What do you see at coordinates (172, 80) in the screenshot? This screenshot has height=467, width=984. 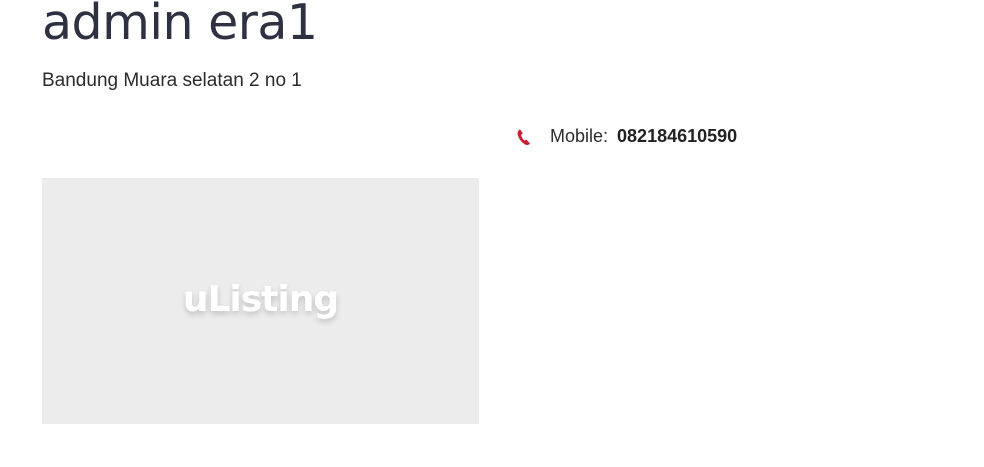 I see `agent-address: Bandung Muara selatan 2 no 1` at bounding box center [172, 80].